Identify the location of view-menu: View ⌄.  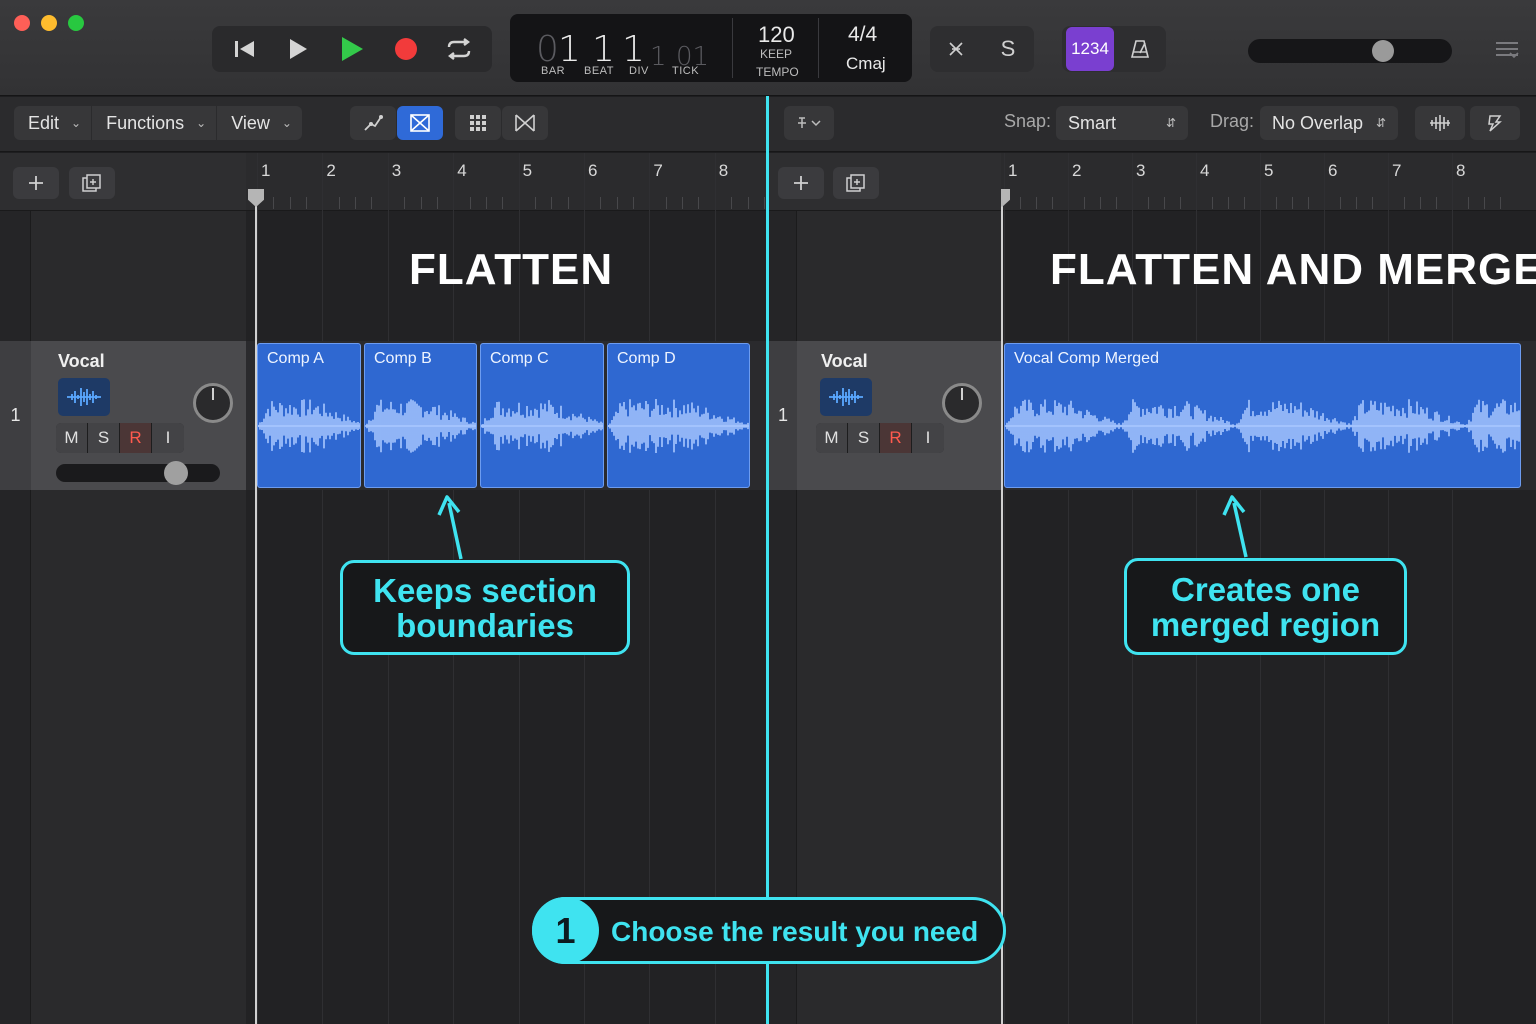
(259, 123).